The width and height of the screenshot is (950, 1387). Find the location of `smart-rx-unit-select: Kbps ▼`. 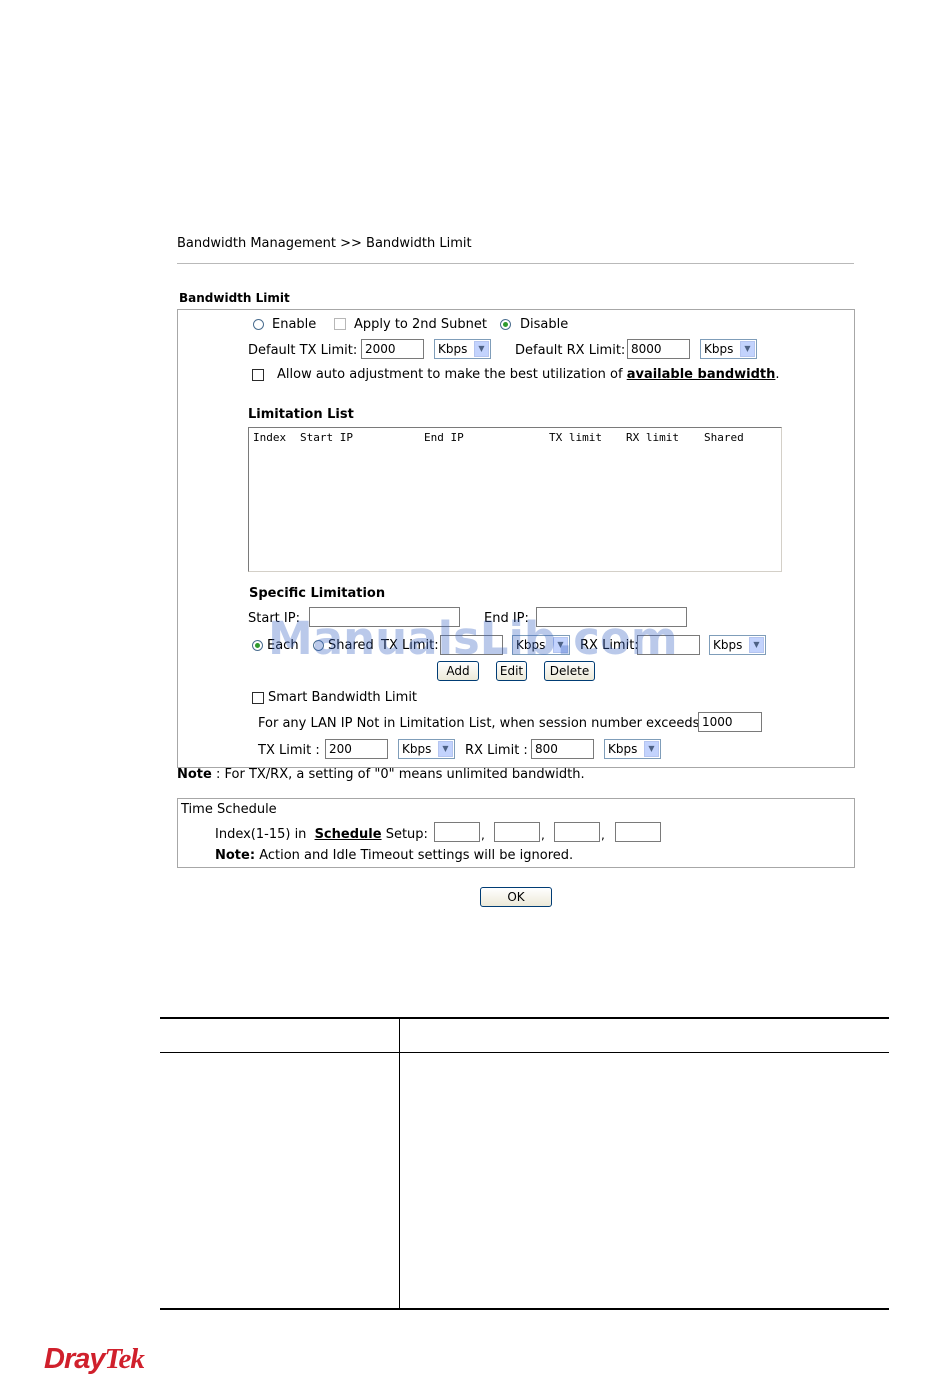

smart-rx-unit-select: Kbps ▼ is located at coordinates (632, 749).